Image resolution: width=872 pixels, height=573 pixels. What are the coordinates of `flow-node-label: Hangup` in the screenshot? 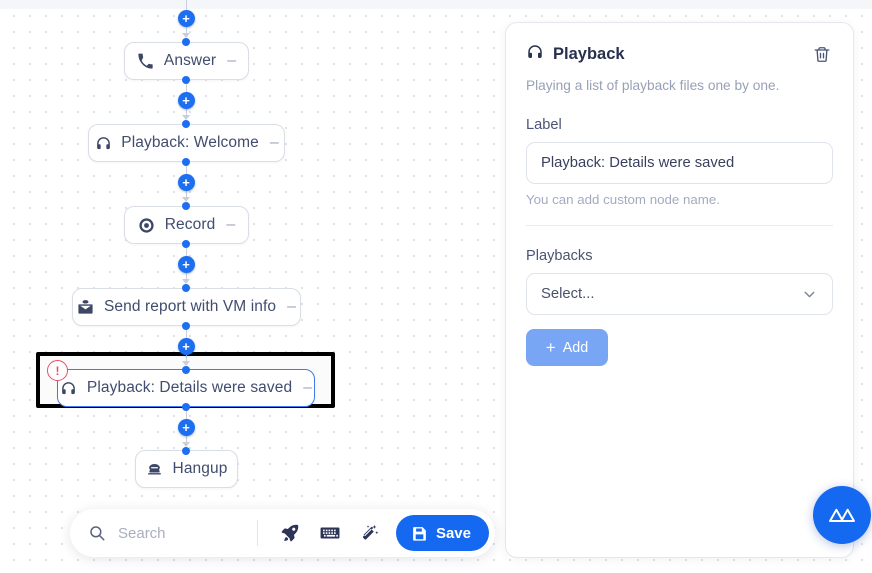 It's located at (200, 468).